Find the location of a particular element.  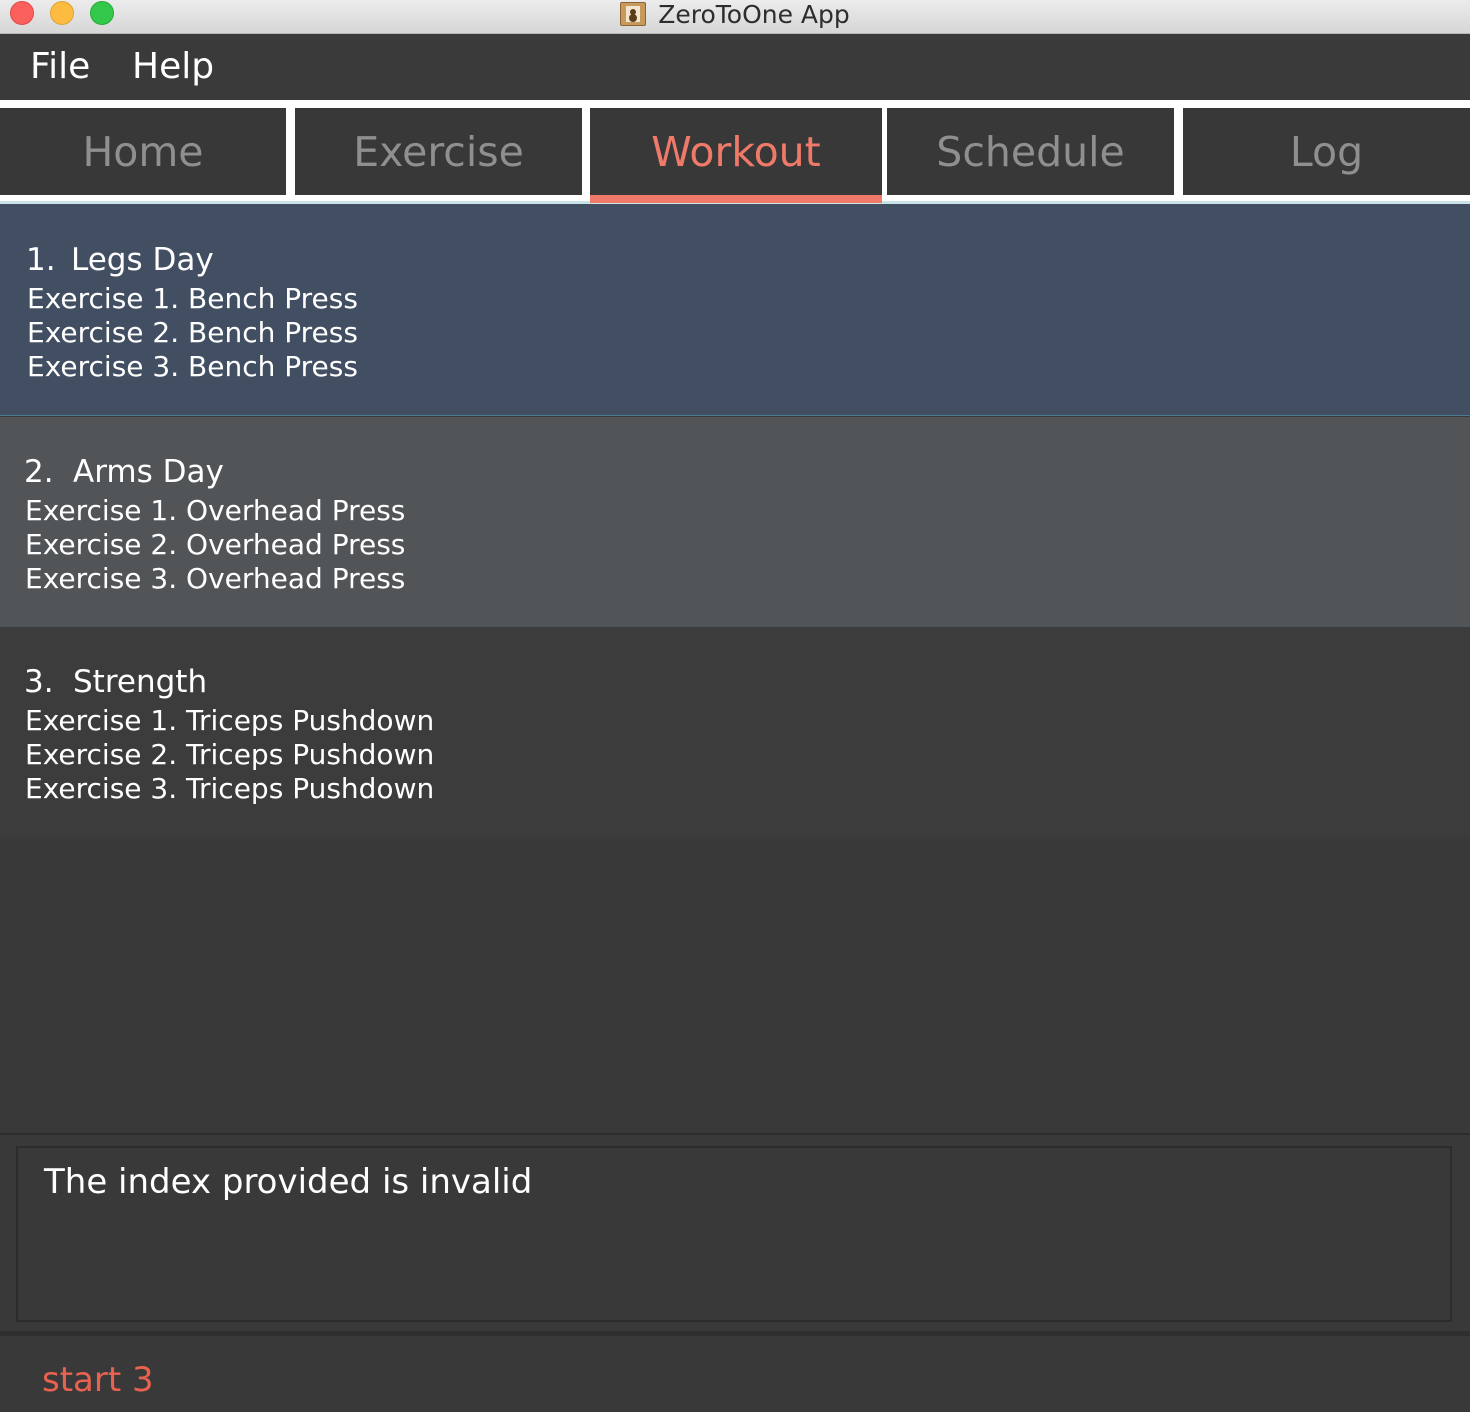

workout-name: Legs Day is located at coordinates (142, 260).